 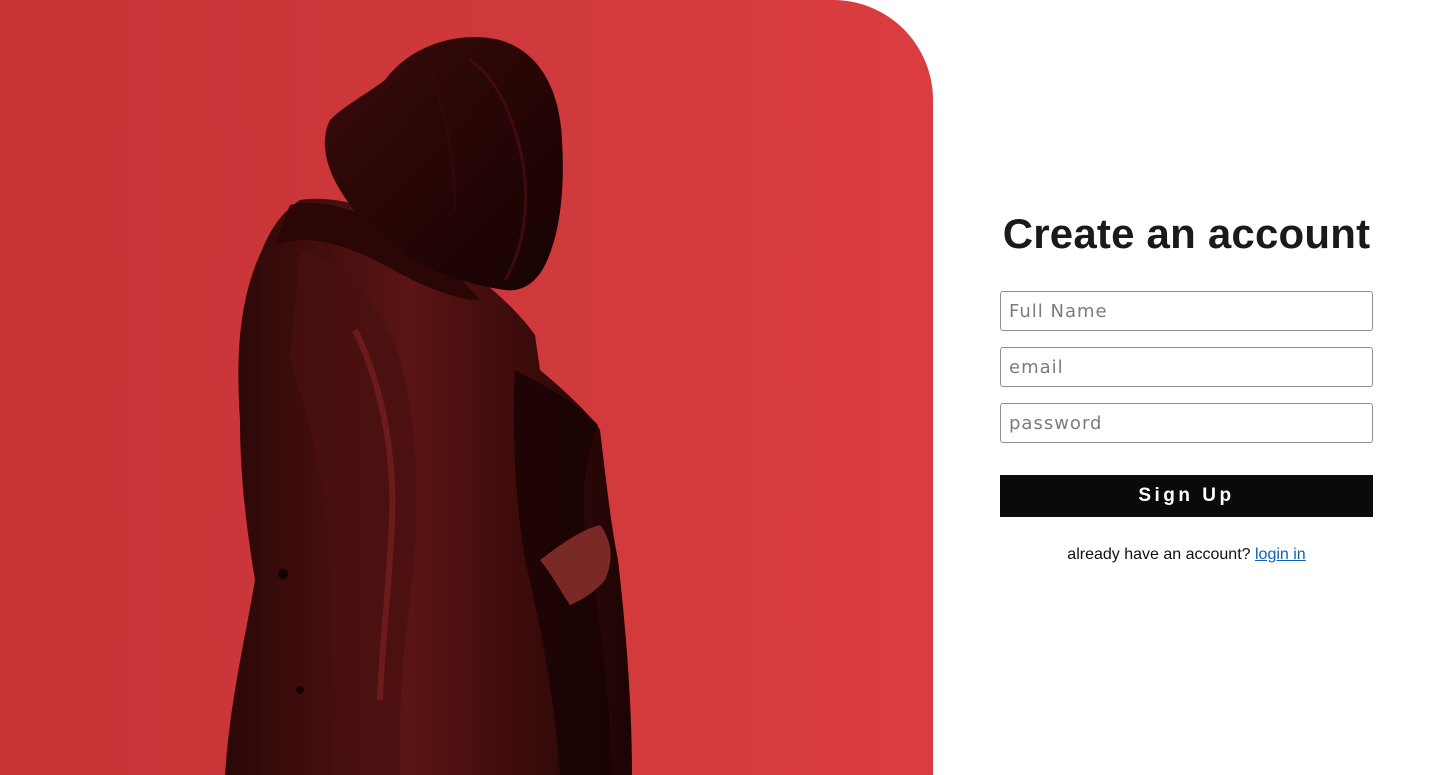 What do you see at coordinates (1186, 423) in the screenshot?
I see `password-field` at bounding box center [1186, 423].